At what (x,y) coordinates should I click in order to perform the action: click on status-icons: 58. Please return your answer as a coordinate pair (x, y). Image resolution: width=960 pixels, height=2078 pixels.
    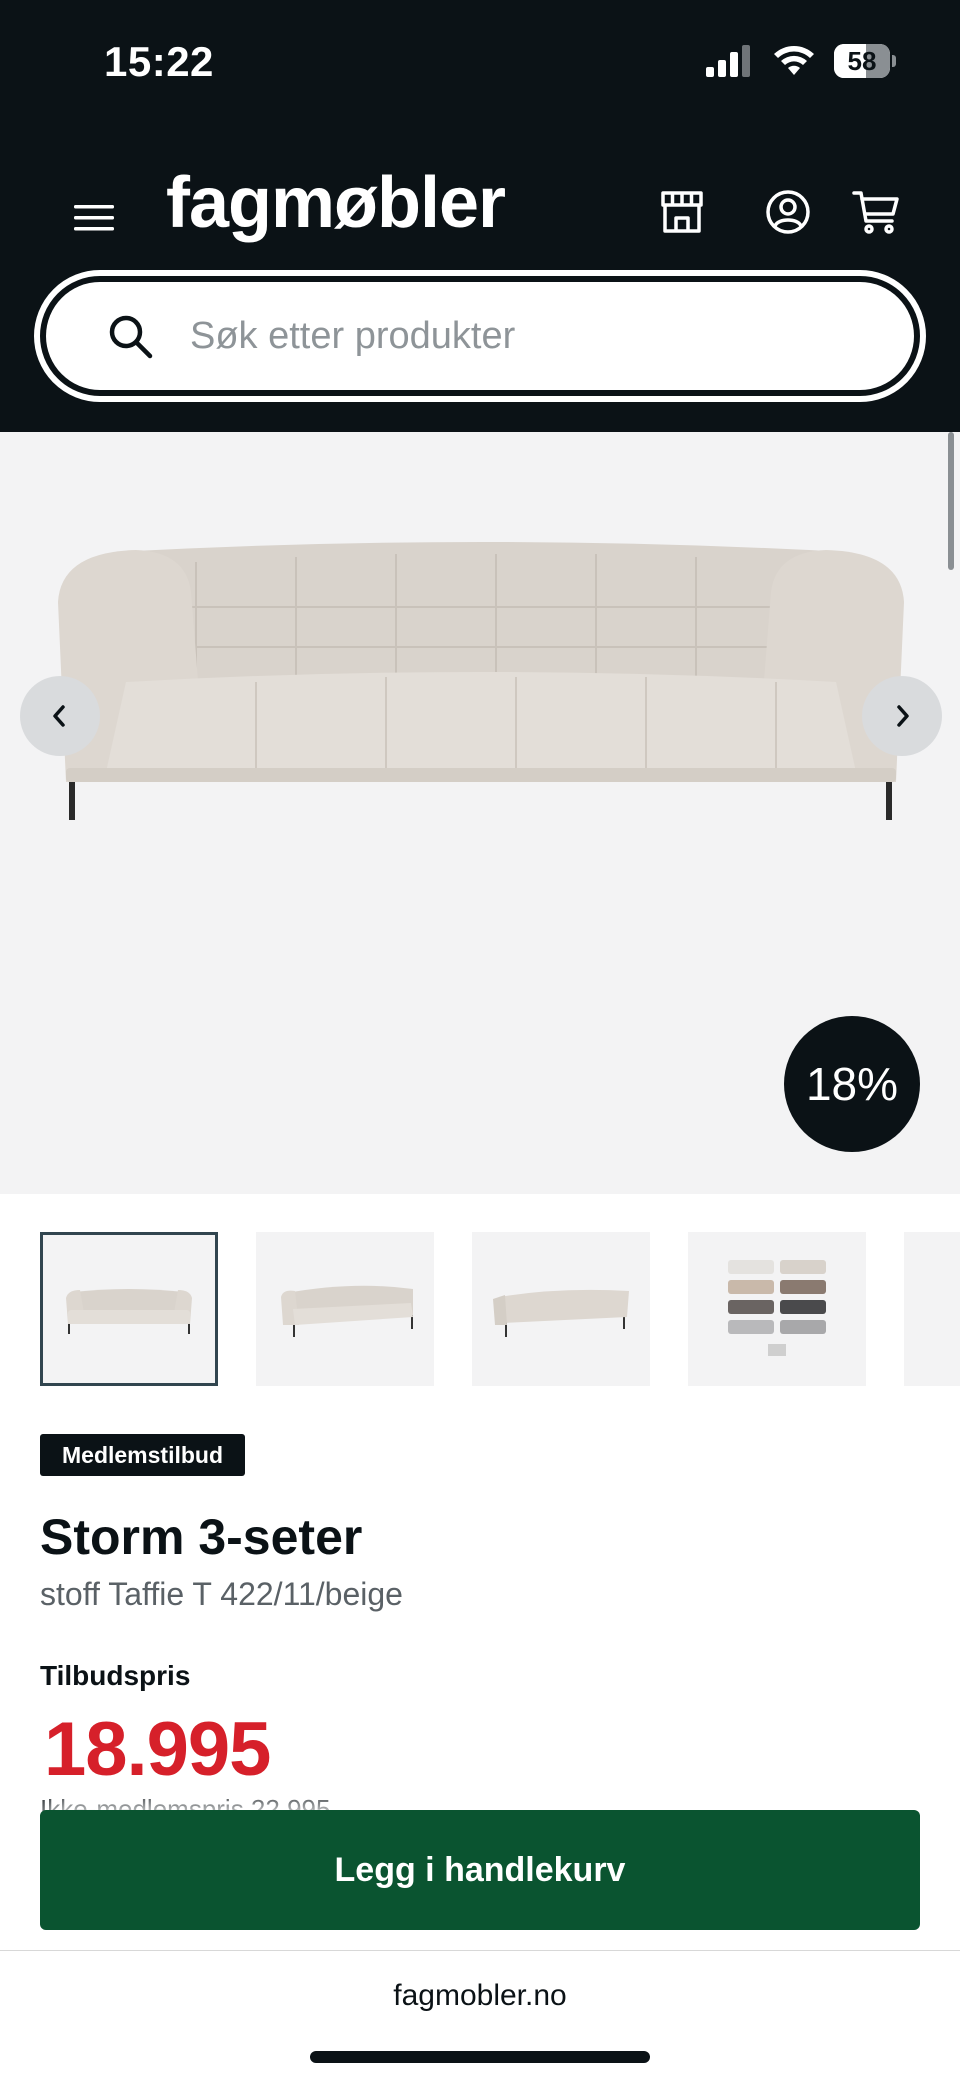
    Looking at the image, I should click on (801, 61).